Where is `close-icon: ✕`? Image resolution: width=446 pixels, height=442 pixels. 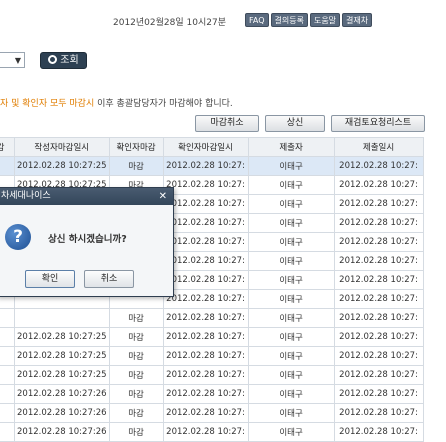 close-icon: ✕ is located at coordinates (163, 196).